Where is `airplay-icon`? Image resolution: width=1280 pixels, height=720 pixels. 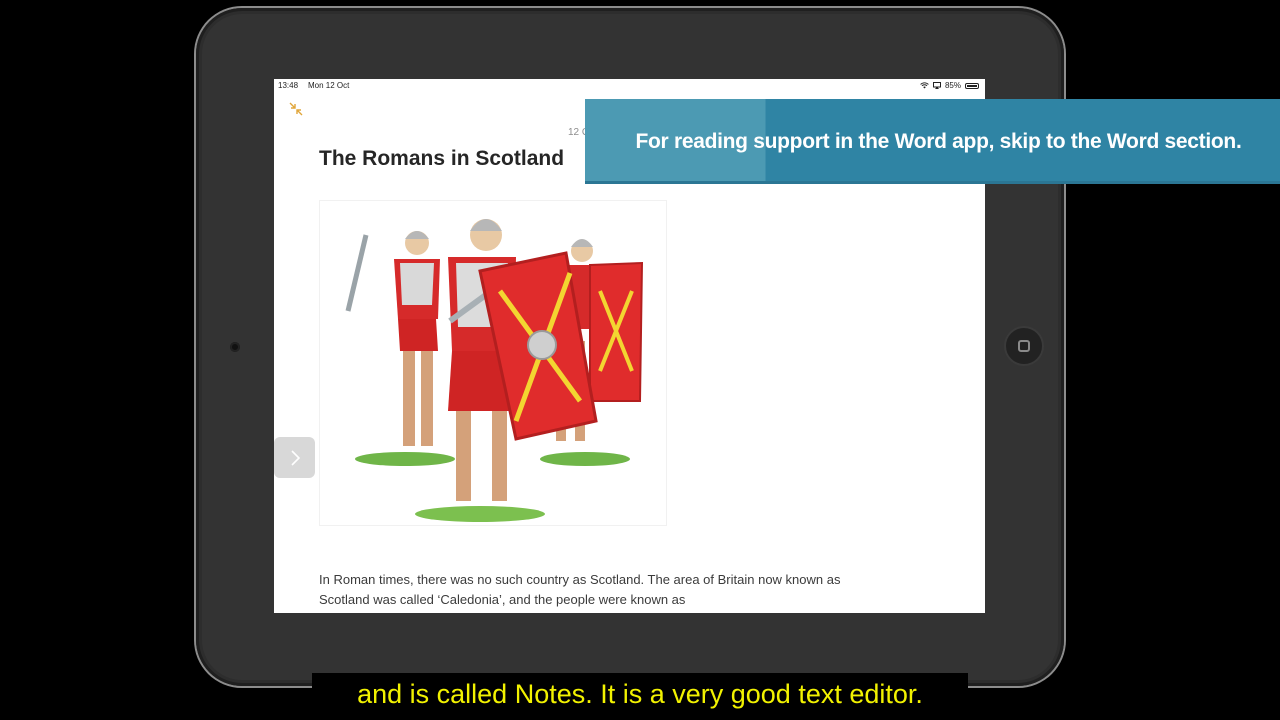 airplay-icon is located at coordinates (936, 85).